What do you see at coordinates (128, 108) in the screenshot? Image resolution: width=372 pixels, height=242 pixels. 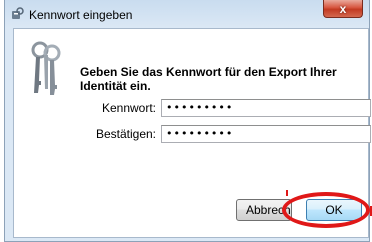 I see `password-label: Kennwort:` at bounding box center [128, 108].